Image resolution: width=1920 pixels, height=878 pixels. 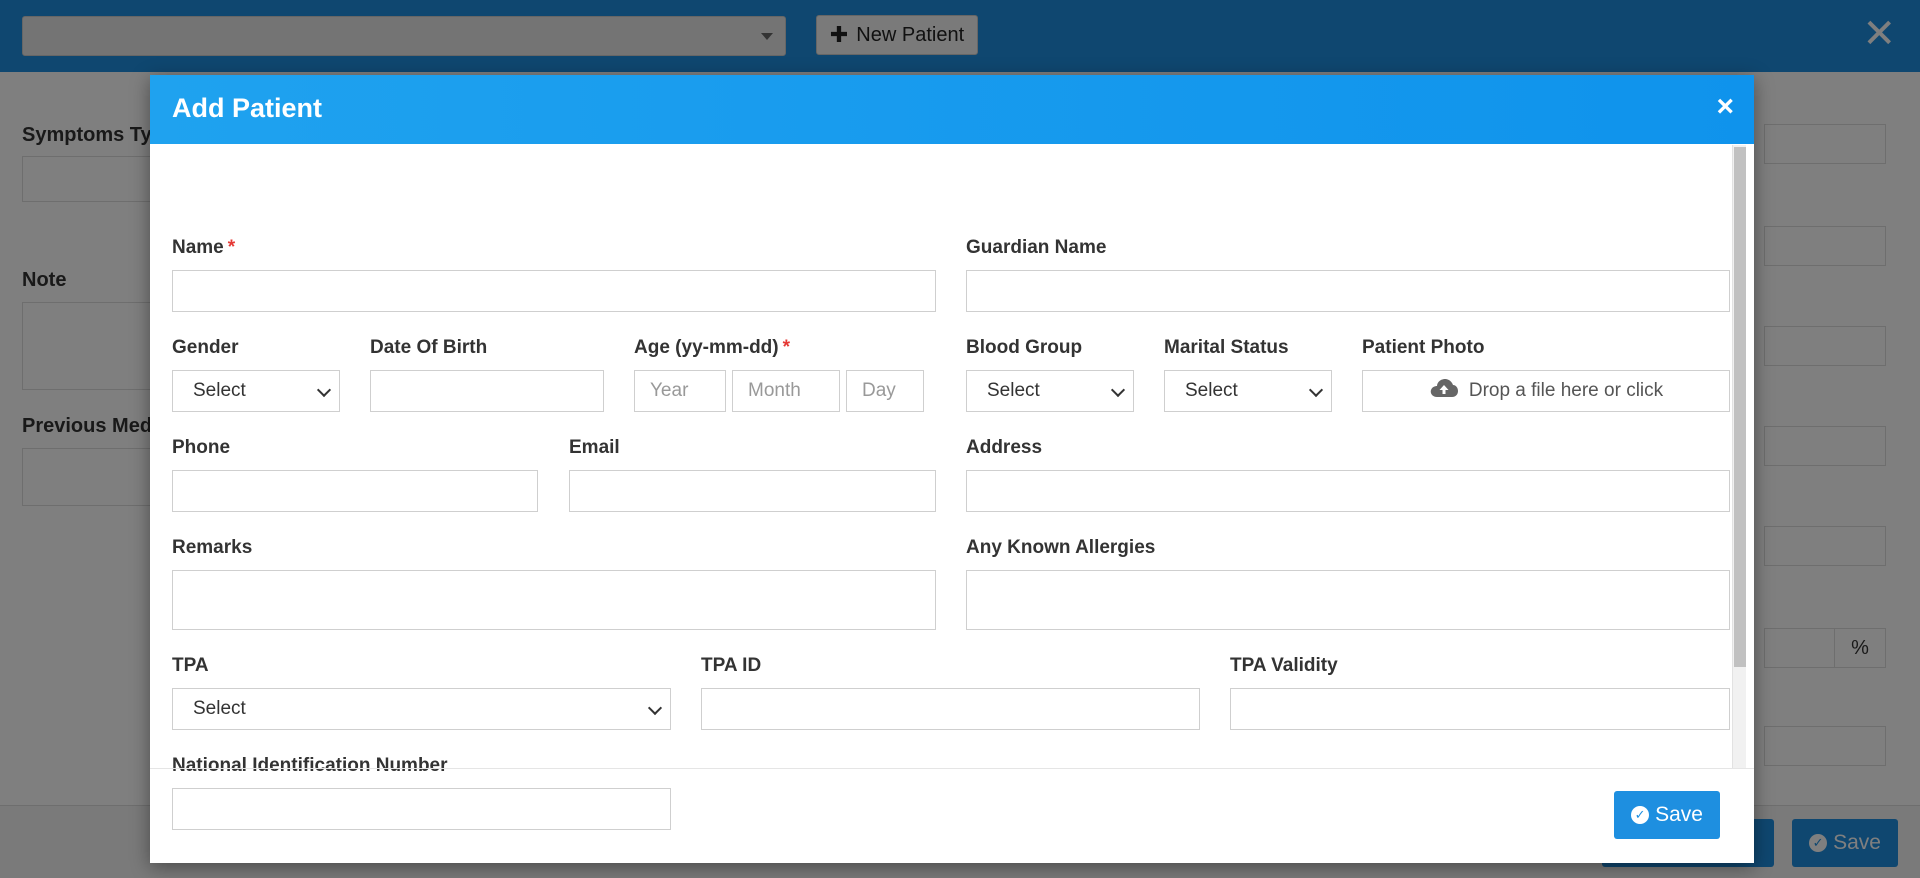 What do you see at coordinates (1036, 247) in the screenshot?
I see `guardian-name-label: Guardian Name` at bounding box center [1036, 247].